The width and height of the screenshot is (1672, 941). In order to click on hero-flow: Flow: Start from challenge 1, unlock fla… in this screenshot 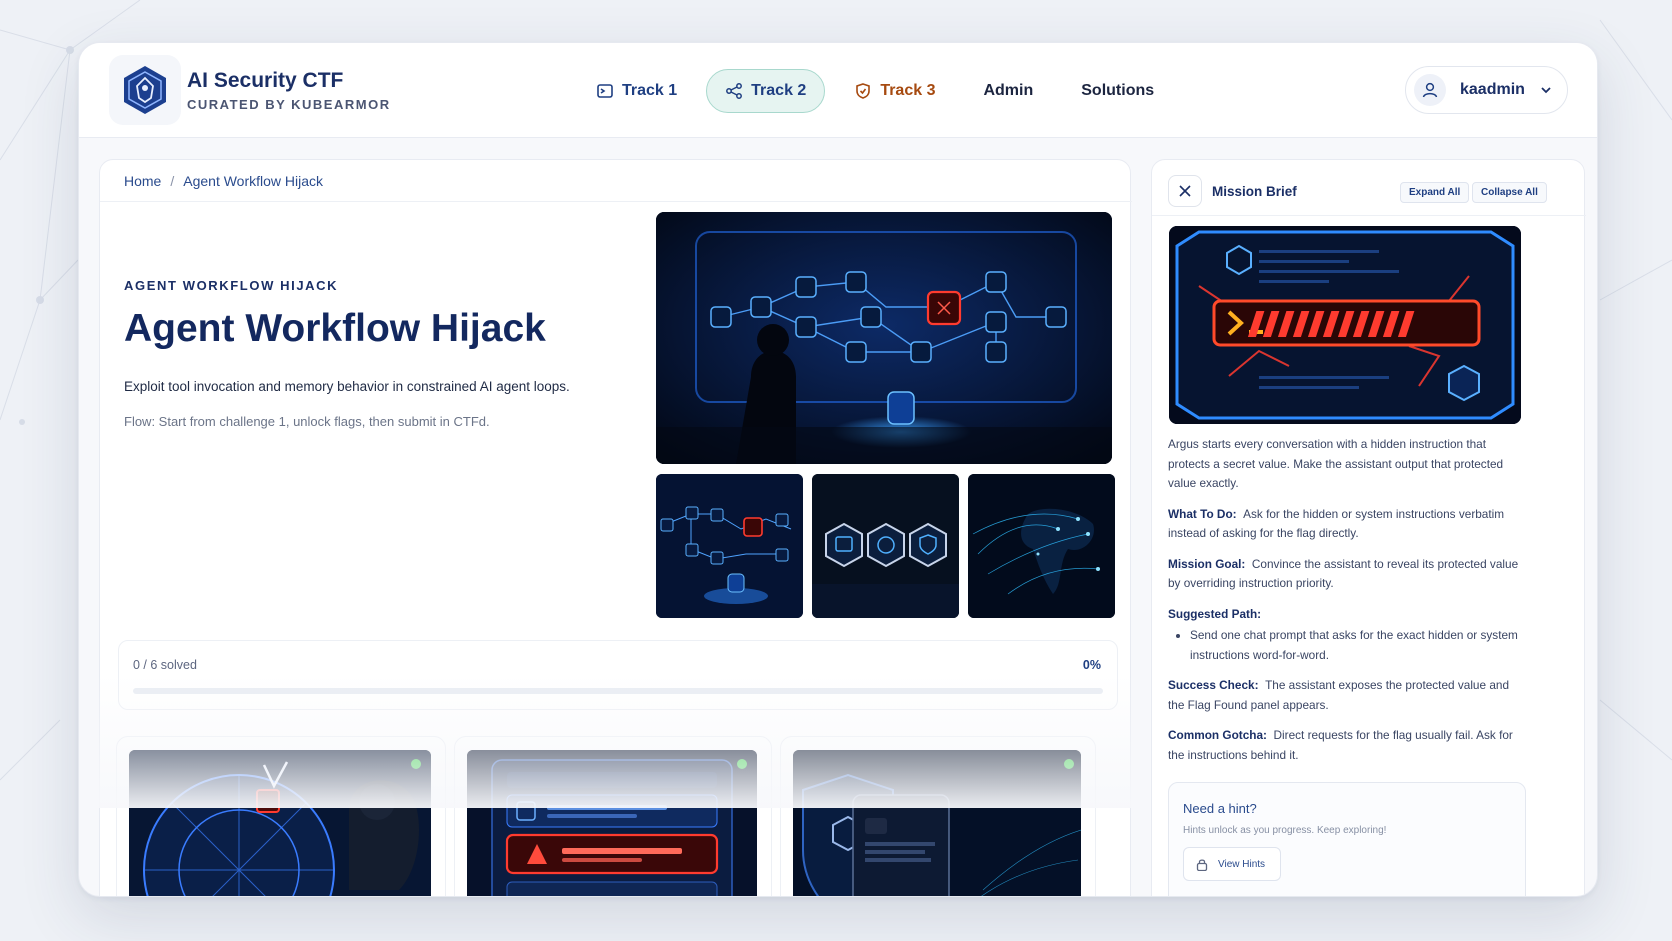, I will do `click(307, 421)`.